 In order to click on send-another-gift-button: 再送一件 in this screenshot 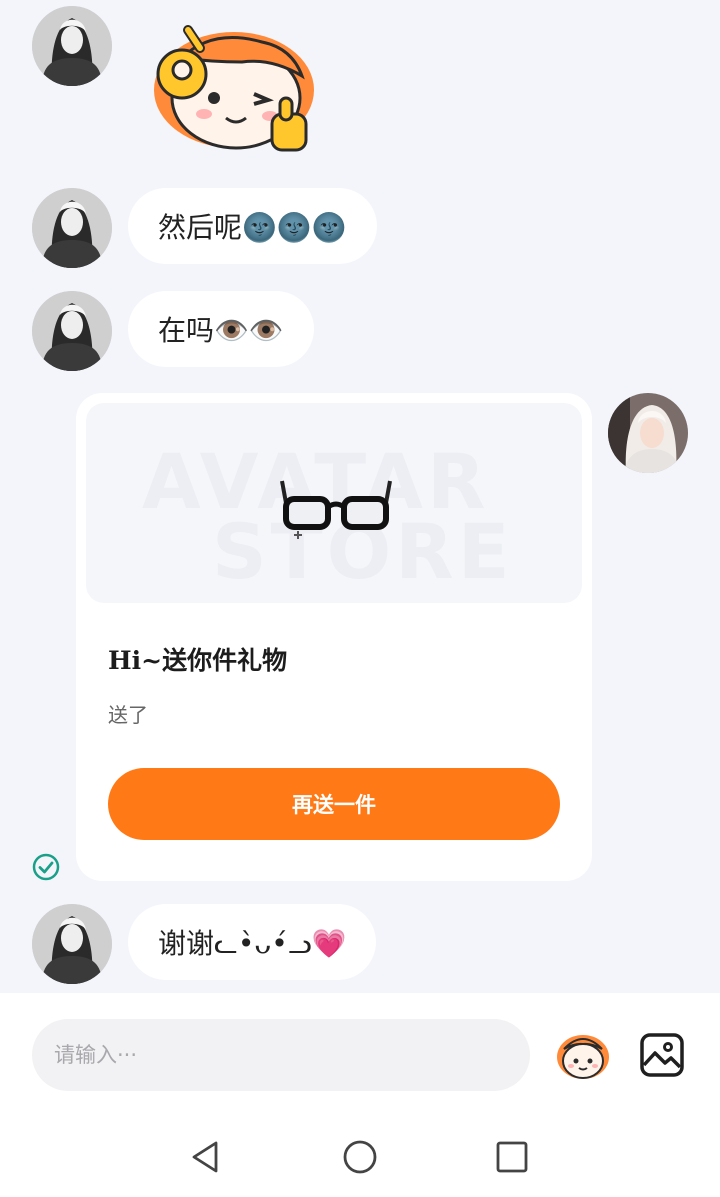, I will do `click(334, 804)`.